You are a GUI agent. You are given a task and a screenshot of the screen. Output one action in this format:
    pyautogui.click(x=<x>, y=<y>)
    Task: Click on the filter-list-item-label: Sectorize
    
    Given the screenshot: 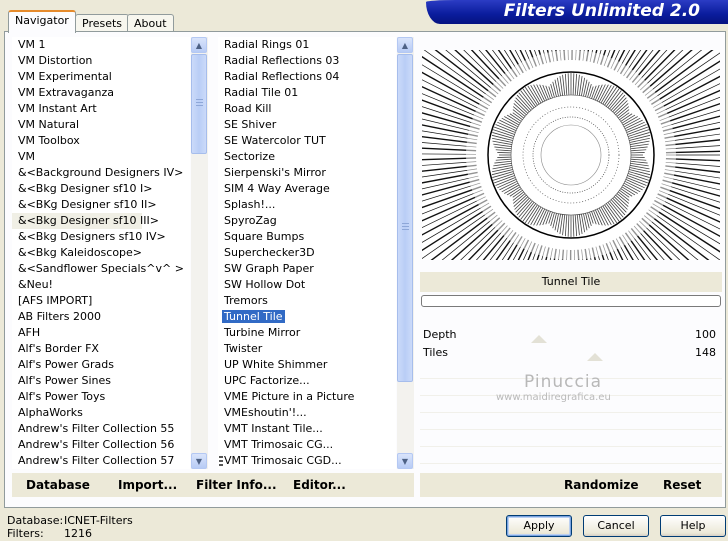 What is the action you would take?
    pyautogui.click(x=249, y=156)
    